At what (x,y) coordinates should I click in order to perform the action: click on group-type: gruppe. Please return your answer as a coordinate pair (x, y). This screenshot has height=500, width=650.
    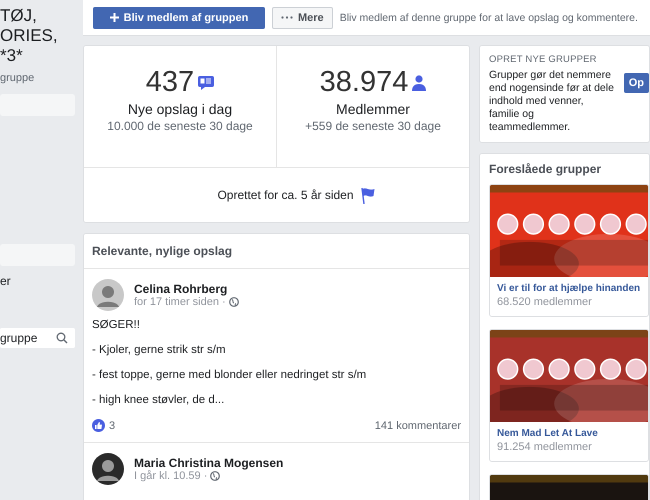
    Looking at the image, I should click on (18, 78).